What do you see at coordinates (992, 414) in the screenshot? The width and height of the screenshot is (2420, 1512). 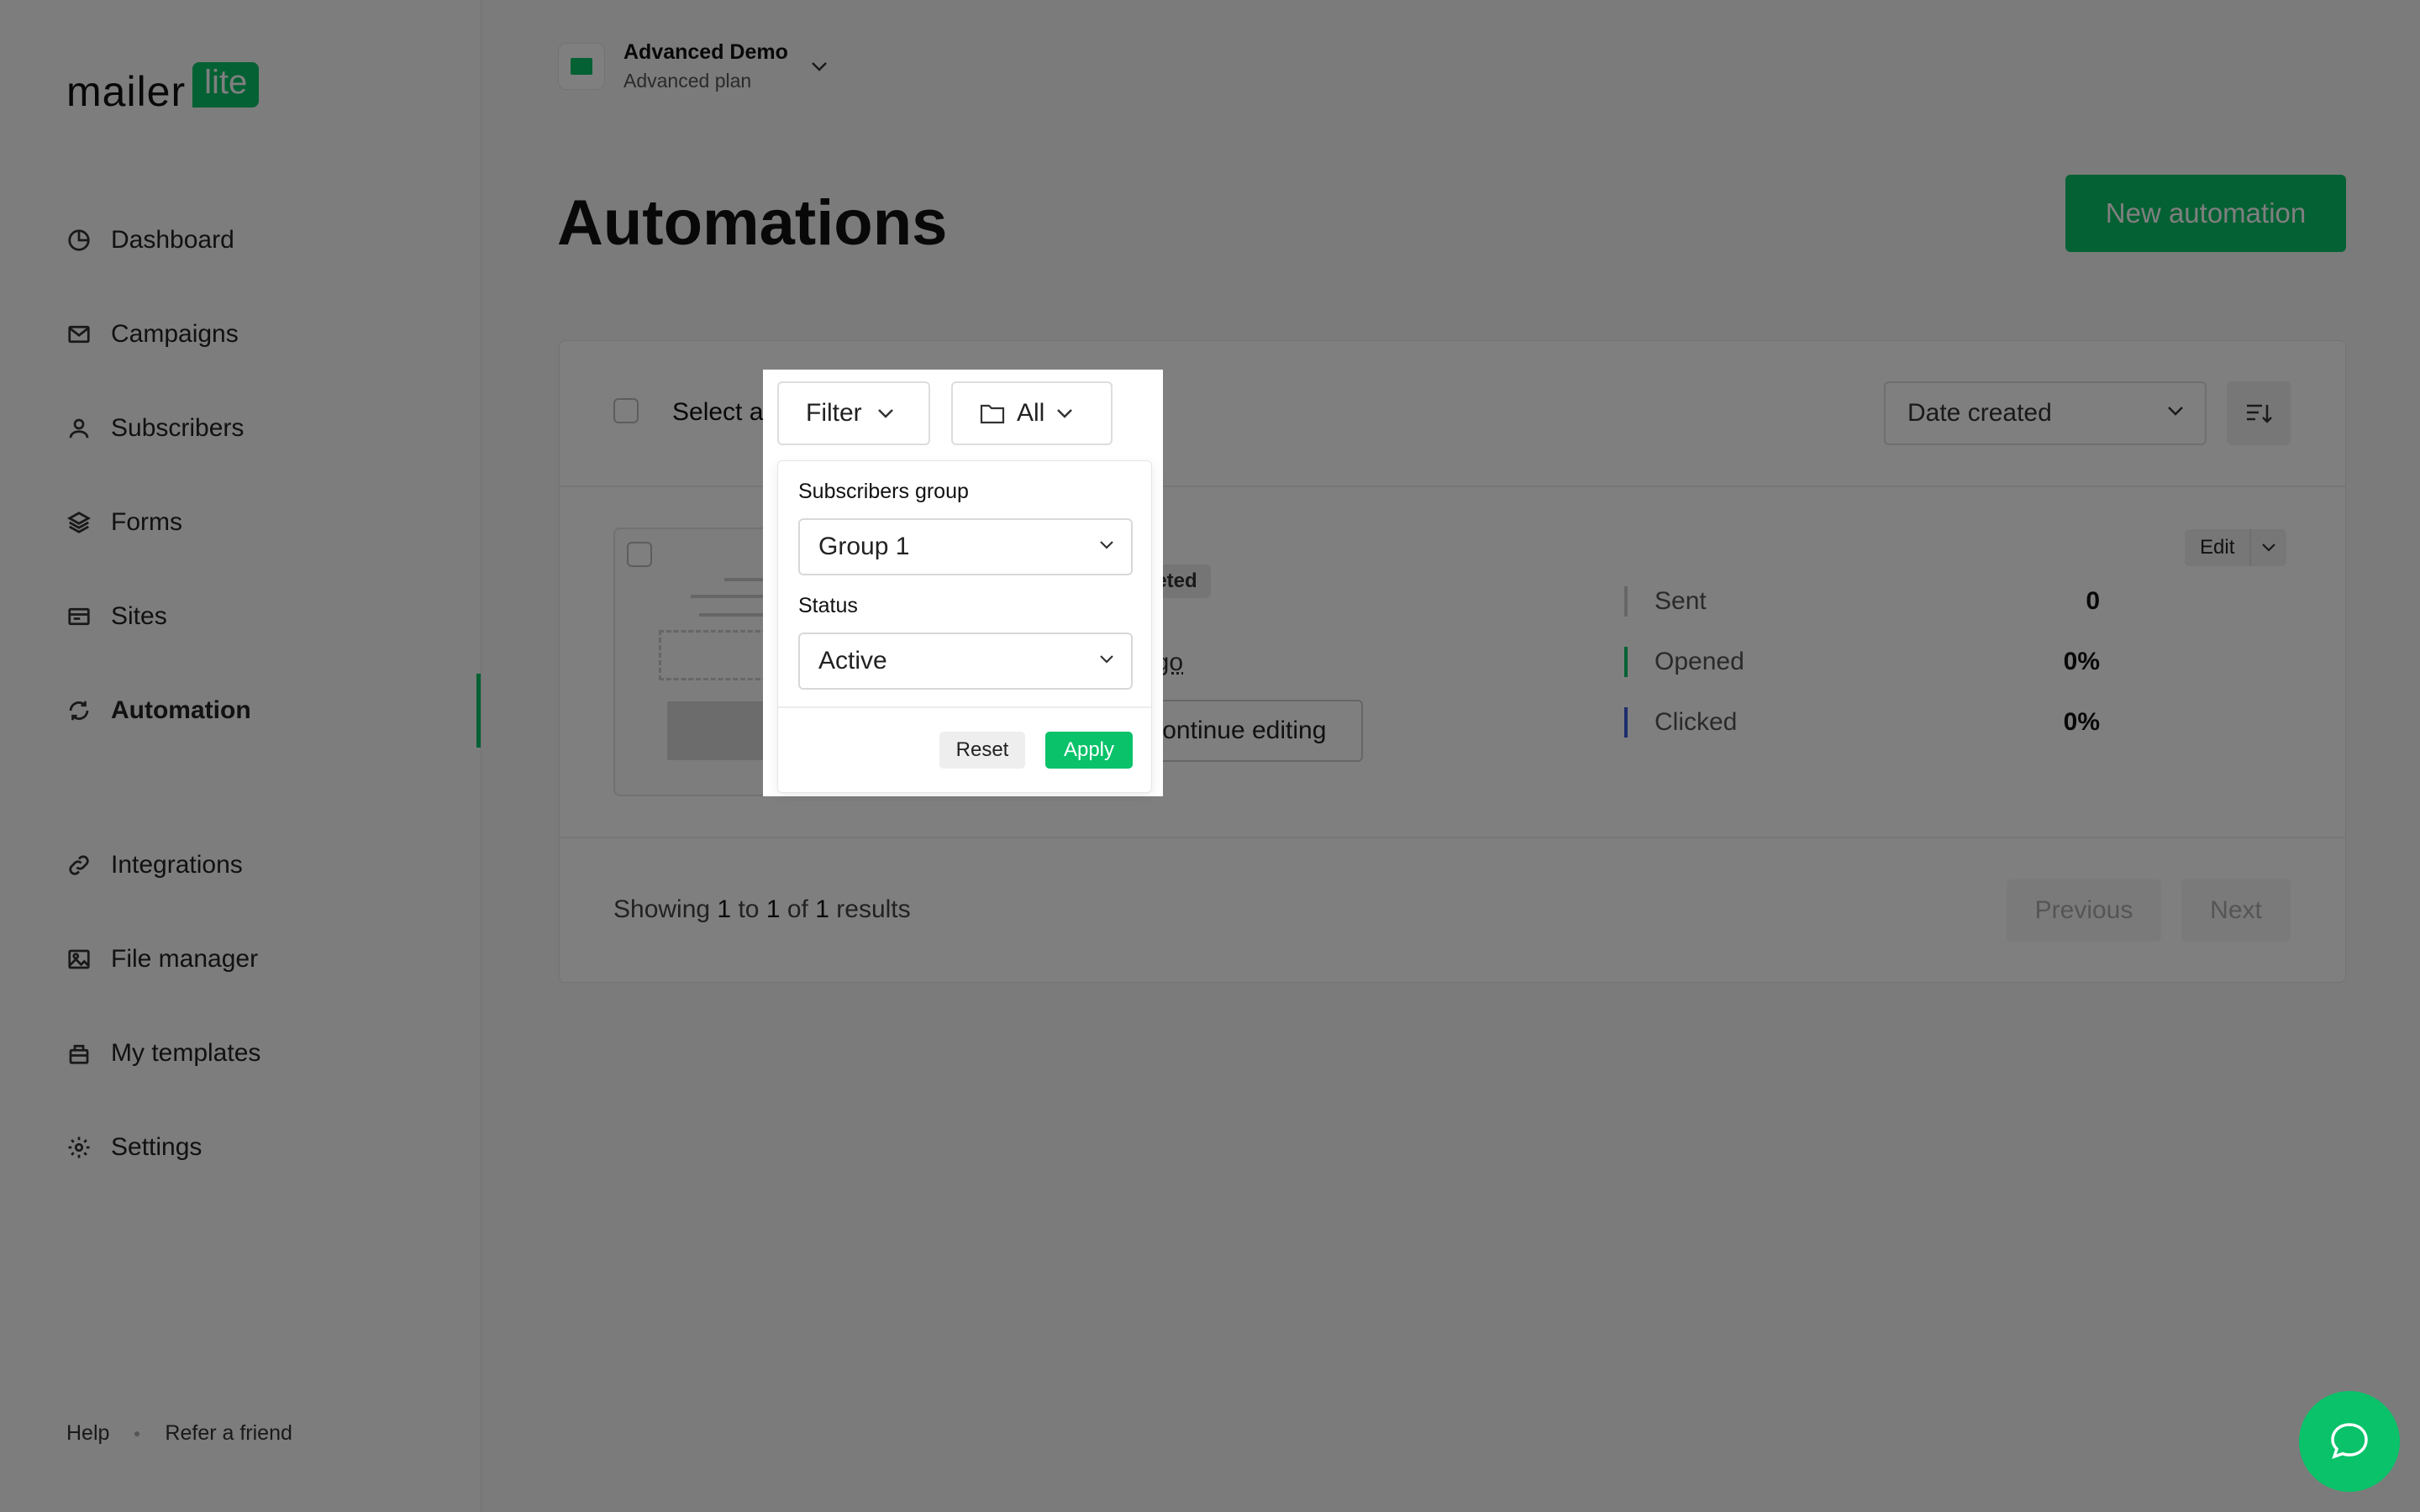 I see `folder-icon` at bounding box center [992, 414].